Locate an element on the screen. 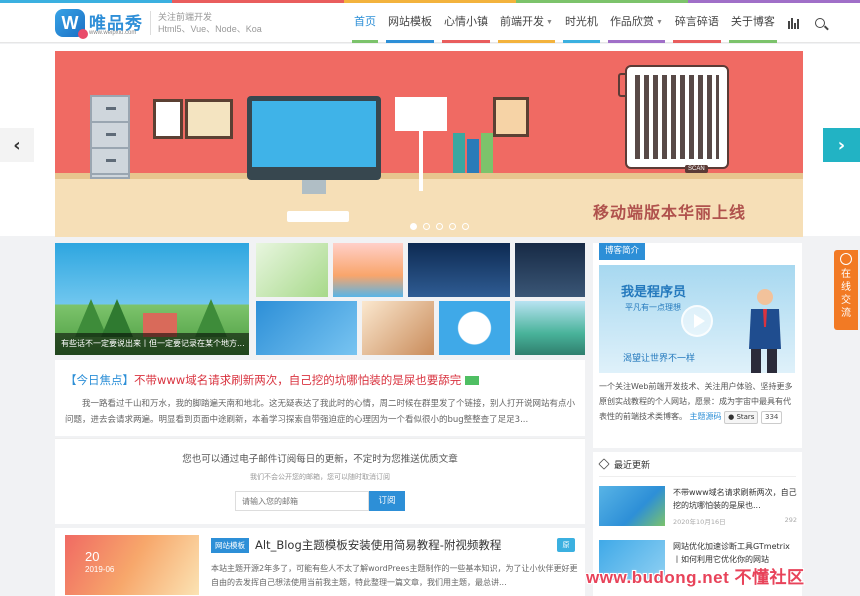  businessman-illustration is located at coordinates (765, 331).